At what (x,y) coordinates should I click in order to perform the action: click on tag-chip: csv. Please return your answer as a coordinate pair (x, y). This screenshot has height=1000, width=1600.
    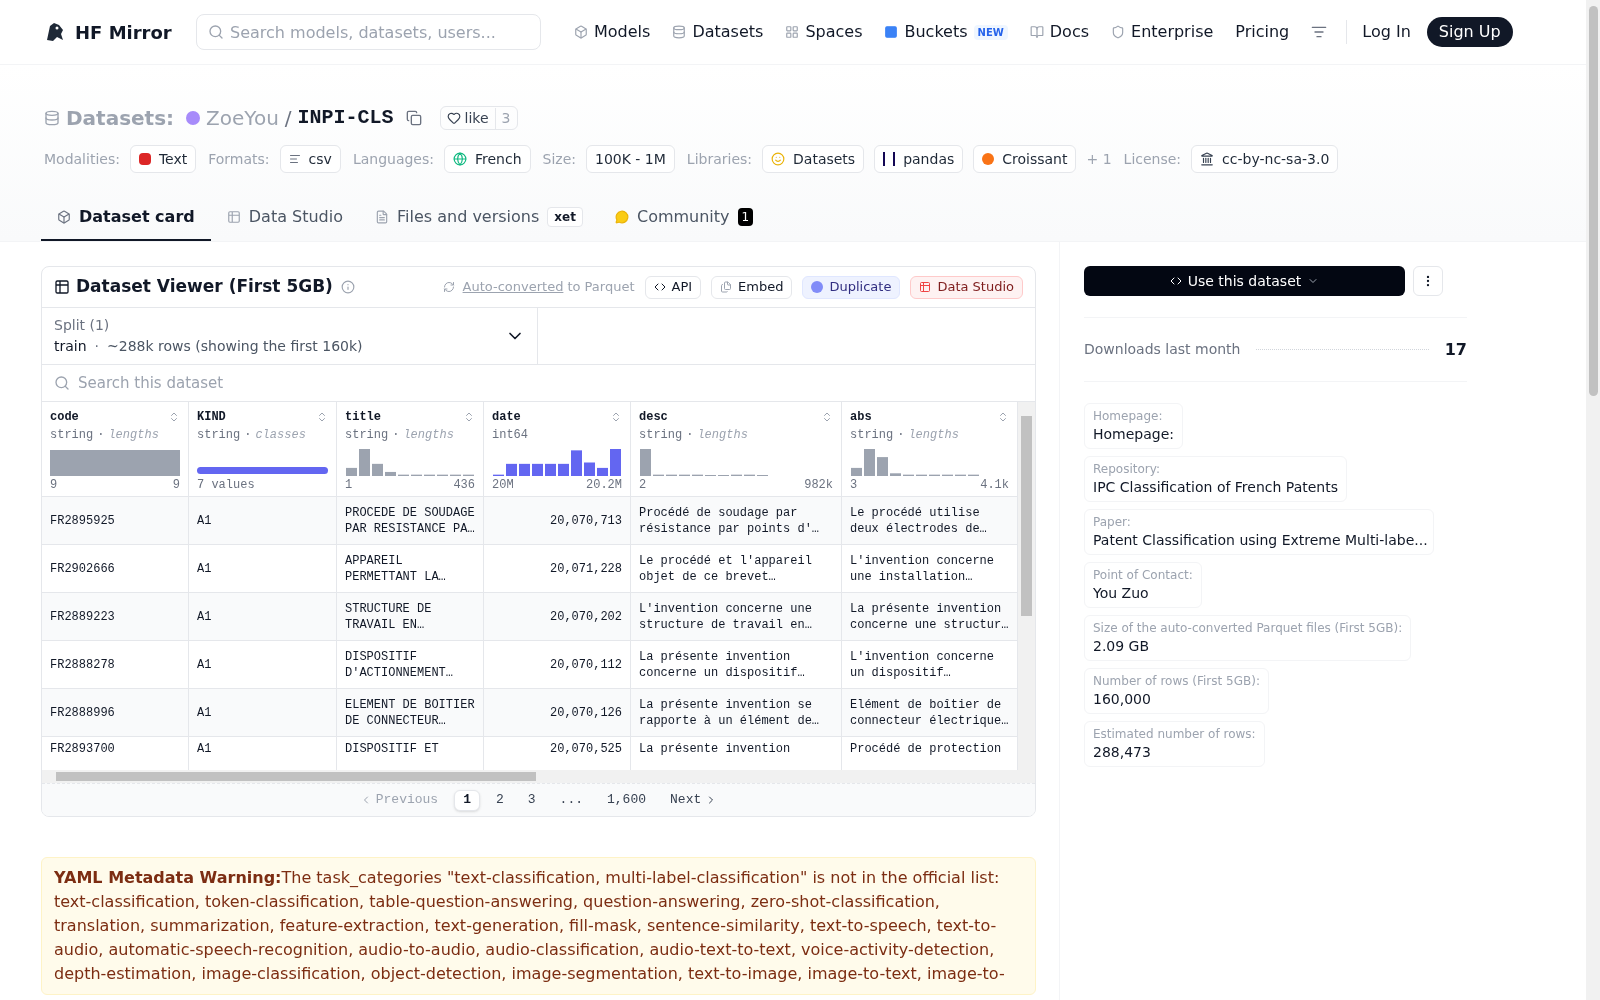
    Looking at the image, I should click on (310, 159).